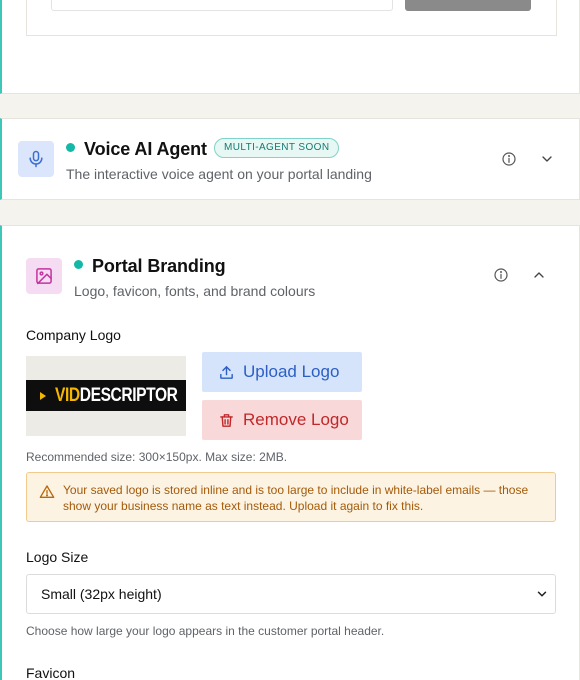 This screenshot has height=680, width=580. I want to click on logo-text-main: DESCRIPTOR, so click(128, 395).